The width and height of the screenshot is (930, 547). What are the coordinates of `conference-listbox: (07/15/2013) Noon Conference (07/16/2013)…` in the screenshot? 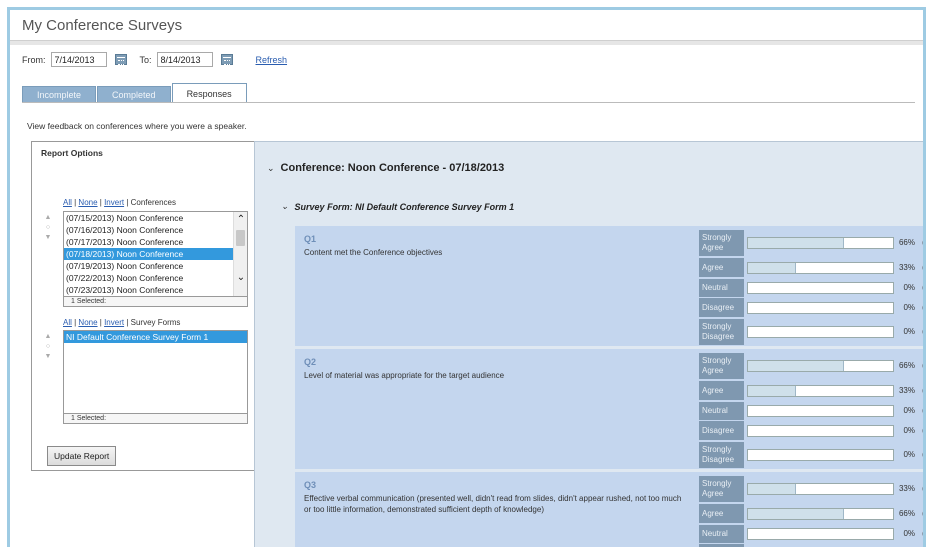 It's located at (155, 254).